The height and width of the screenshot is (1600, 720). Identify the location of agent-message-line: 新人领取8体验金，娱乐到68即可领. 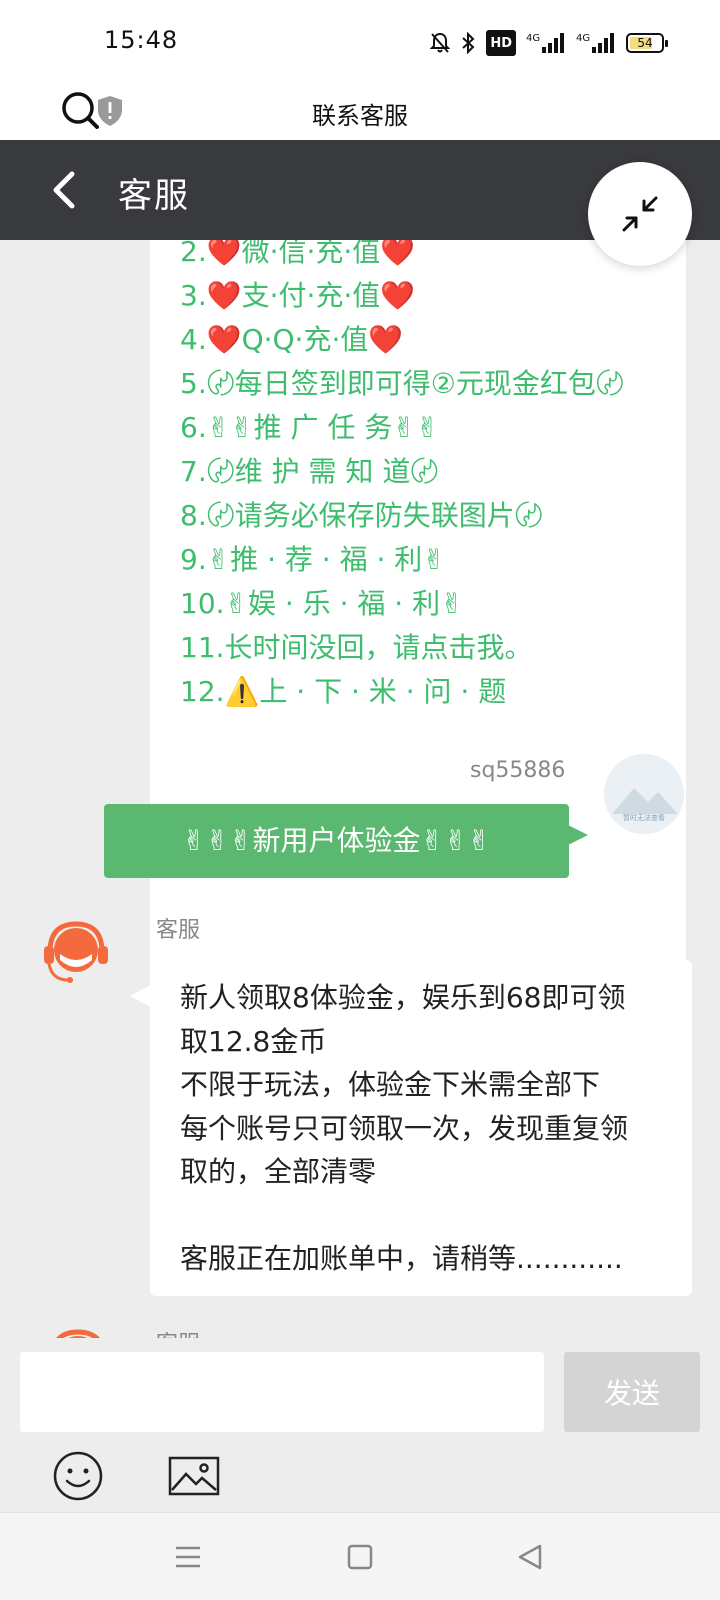
(403, 997).